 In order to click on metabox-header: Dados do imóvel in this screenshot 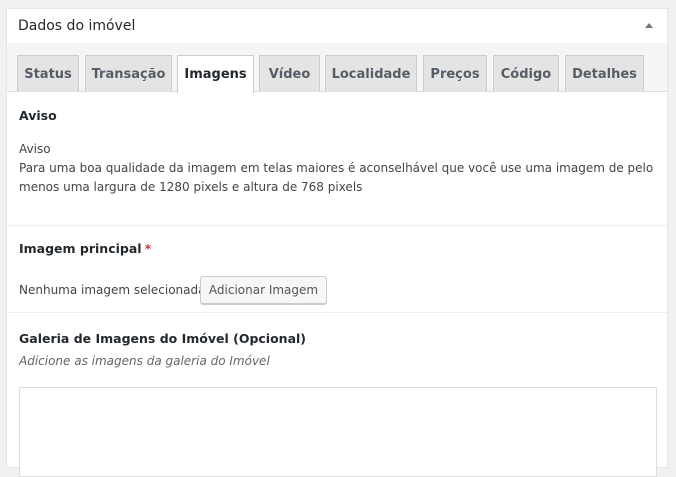, I will do `click(337, 26)`.